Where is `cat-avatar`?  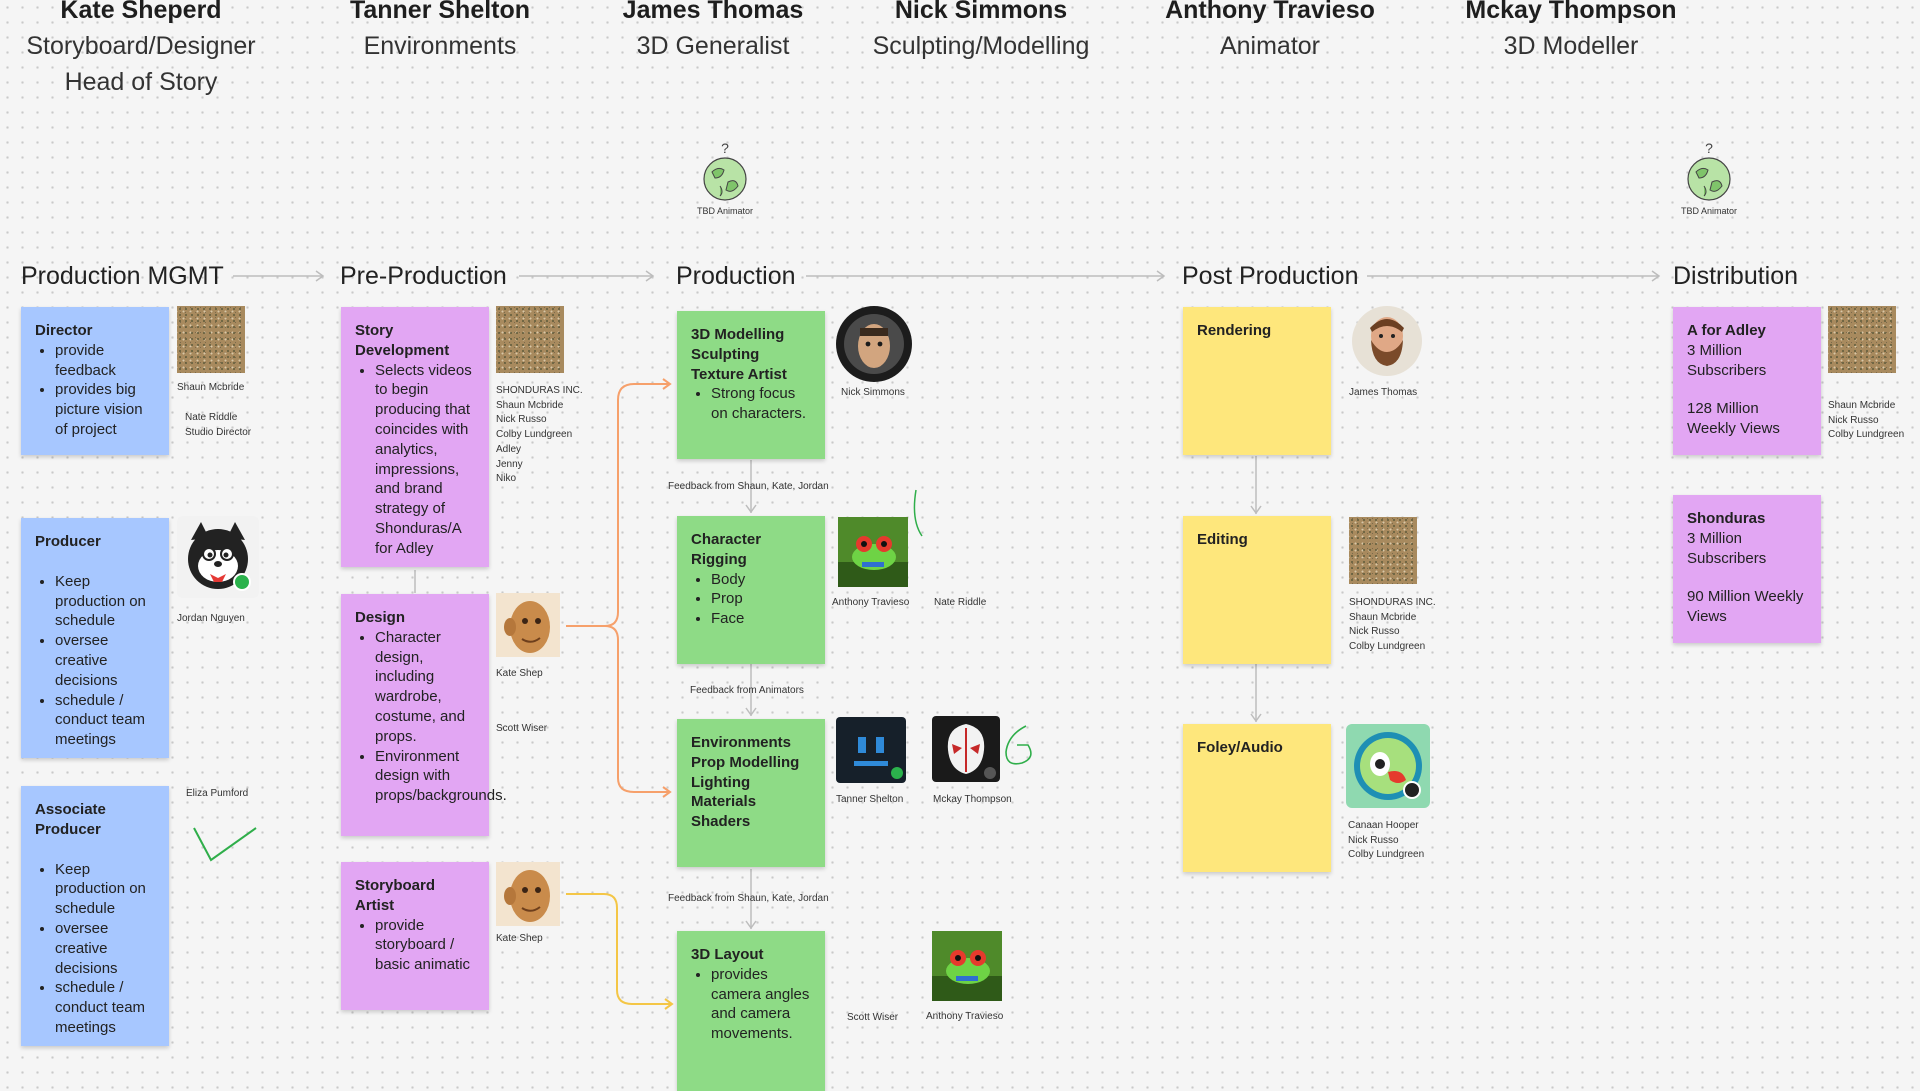
cat-avatar is located at coordinates (218, 557).